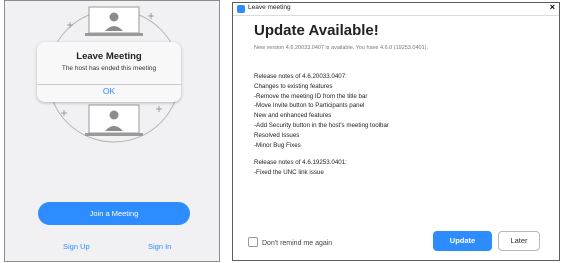 This screenshot has height=263, width=564. What do you see at coordinates (552, 7) in the screenshot?
I see `close-button: ×` at bounding box center [552, 7].